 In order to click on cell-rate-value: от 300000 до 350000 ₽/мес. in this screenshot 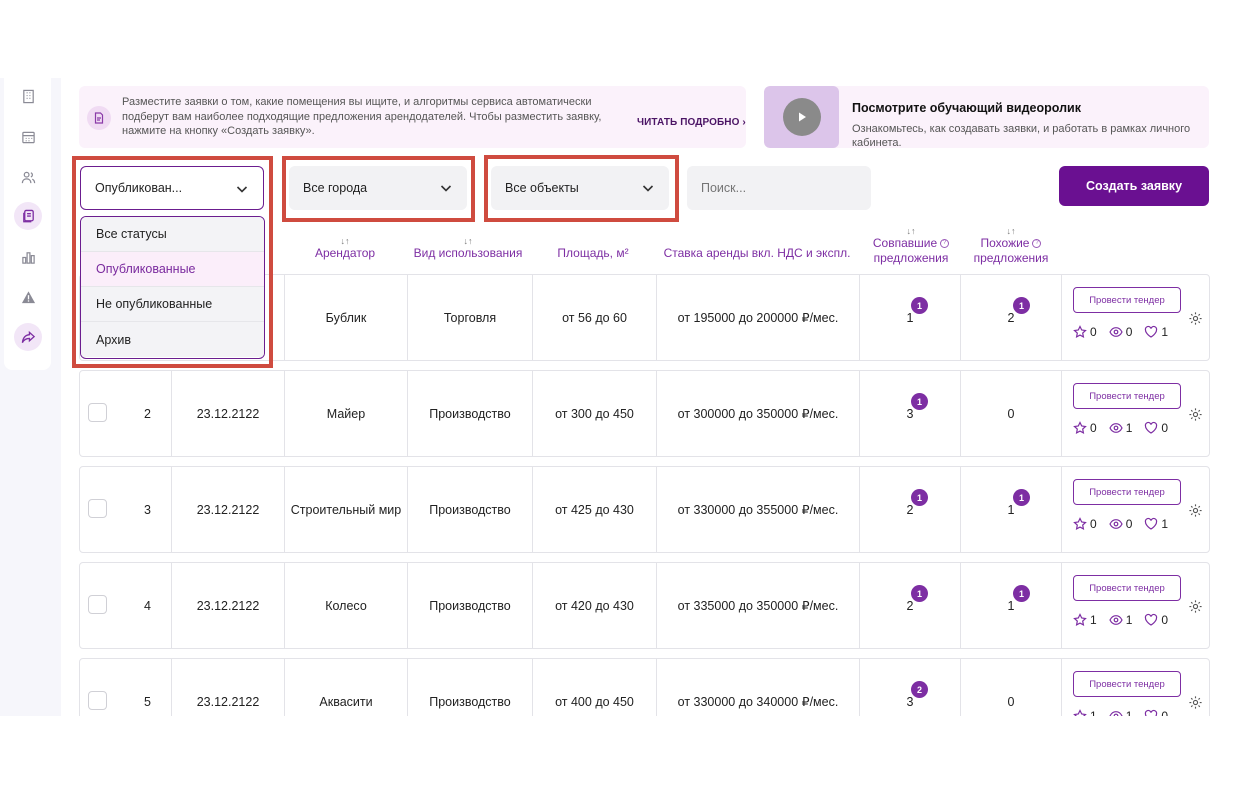, I will do `click(758, 414)`.